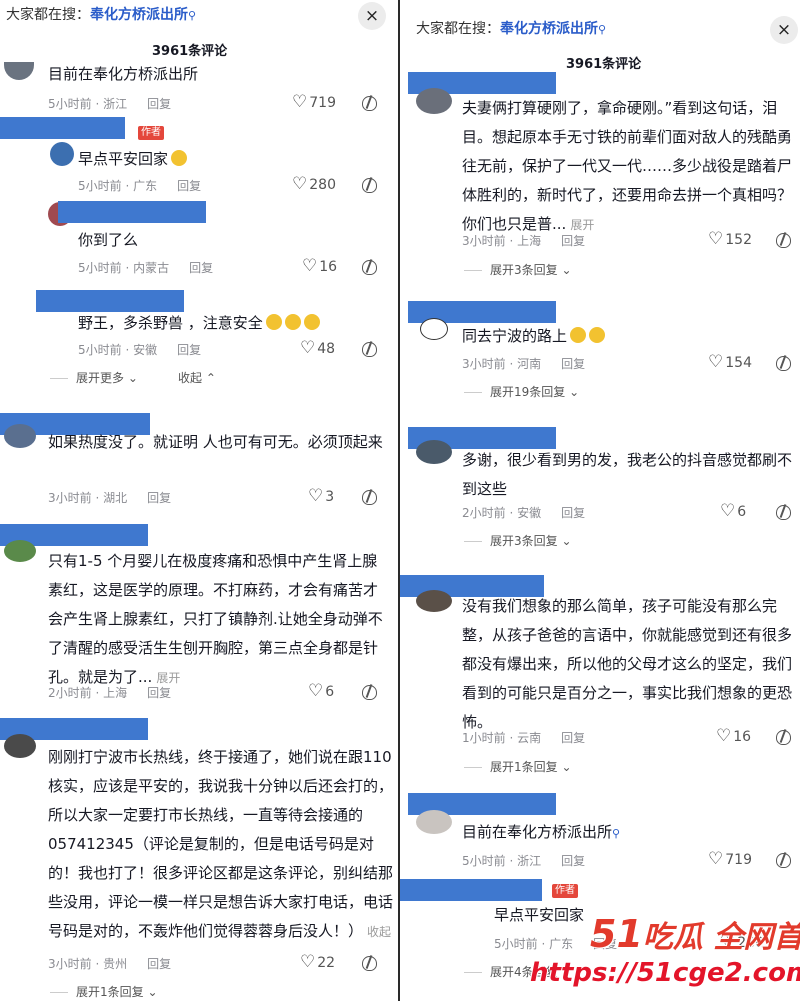  I want to click on search-icon: ⚲, so click(192, 15).